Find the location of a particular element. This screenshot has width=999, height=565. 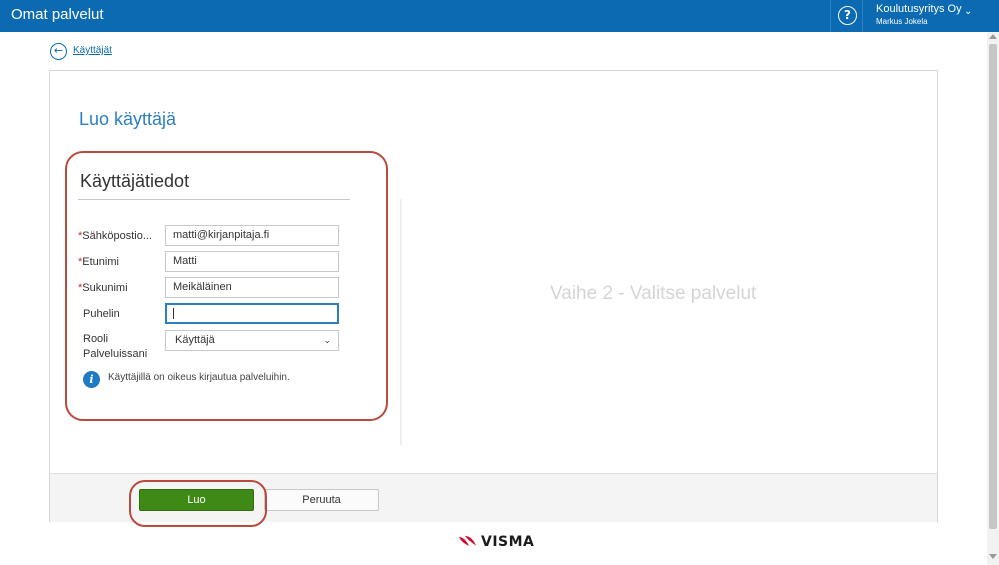

card-footer: Luo Peruuta is located at coordinates (493, 500).